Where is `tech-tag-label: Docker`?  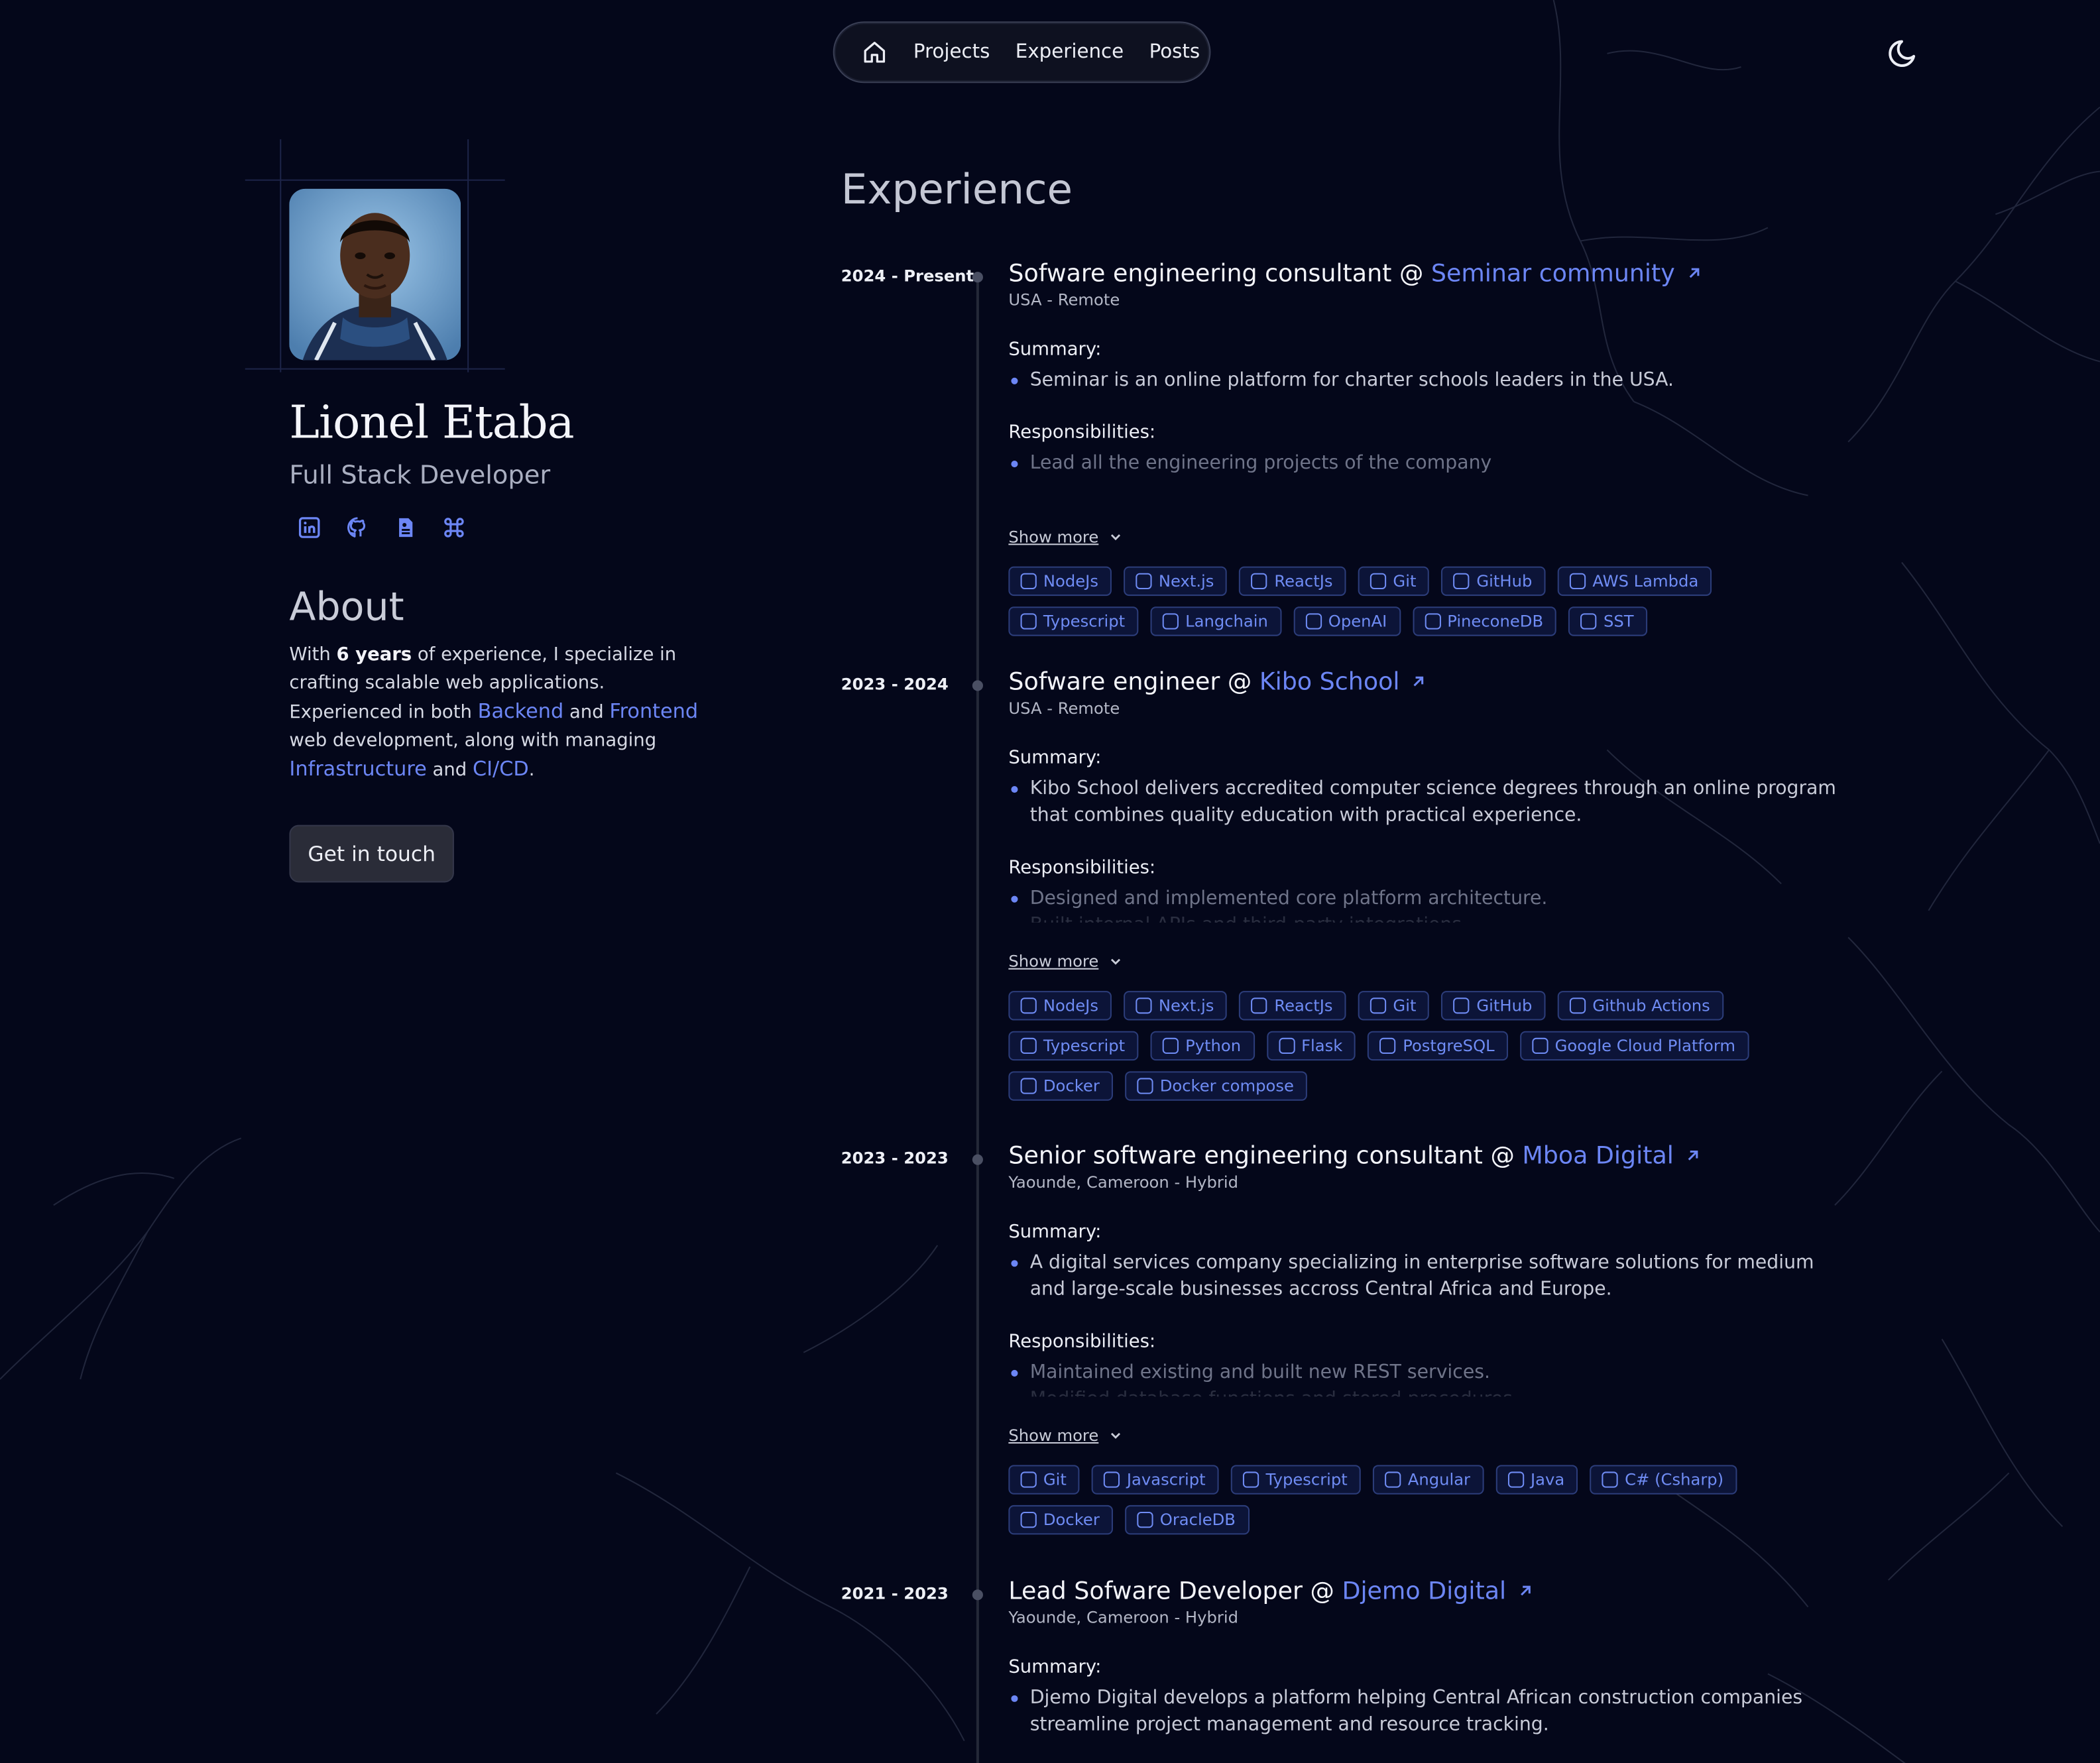
tech-tag-label: Docker is located at coordinates (1071, 1520).